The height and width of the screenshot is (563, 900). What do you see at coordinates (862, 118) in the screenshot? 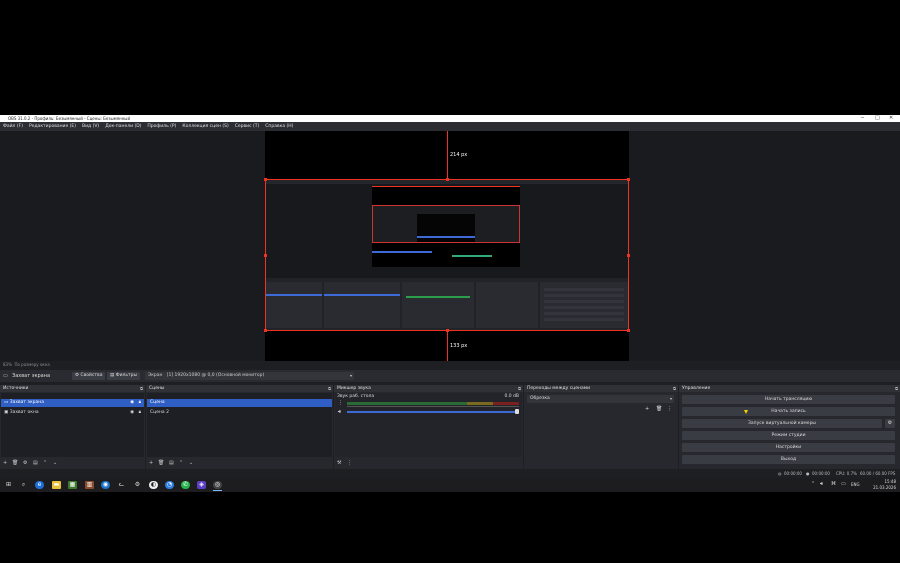
I see `minimize-icon: ─` at bounding box center [862, 118].